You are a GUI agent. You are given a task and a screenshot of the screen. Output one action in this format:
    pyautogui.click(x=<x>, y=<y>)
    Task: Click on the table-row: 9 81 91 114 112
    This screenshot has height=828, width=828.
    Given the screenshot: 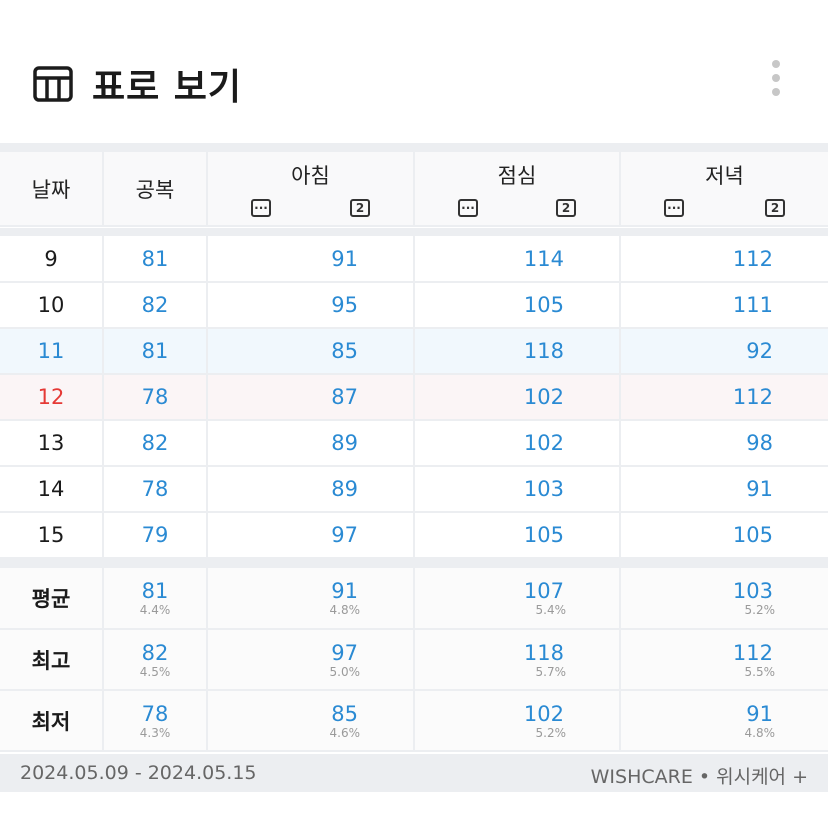 What is the action you would take?
    pyautogui.click(x=414, y=259)
    